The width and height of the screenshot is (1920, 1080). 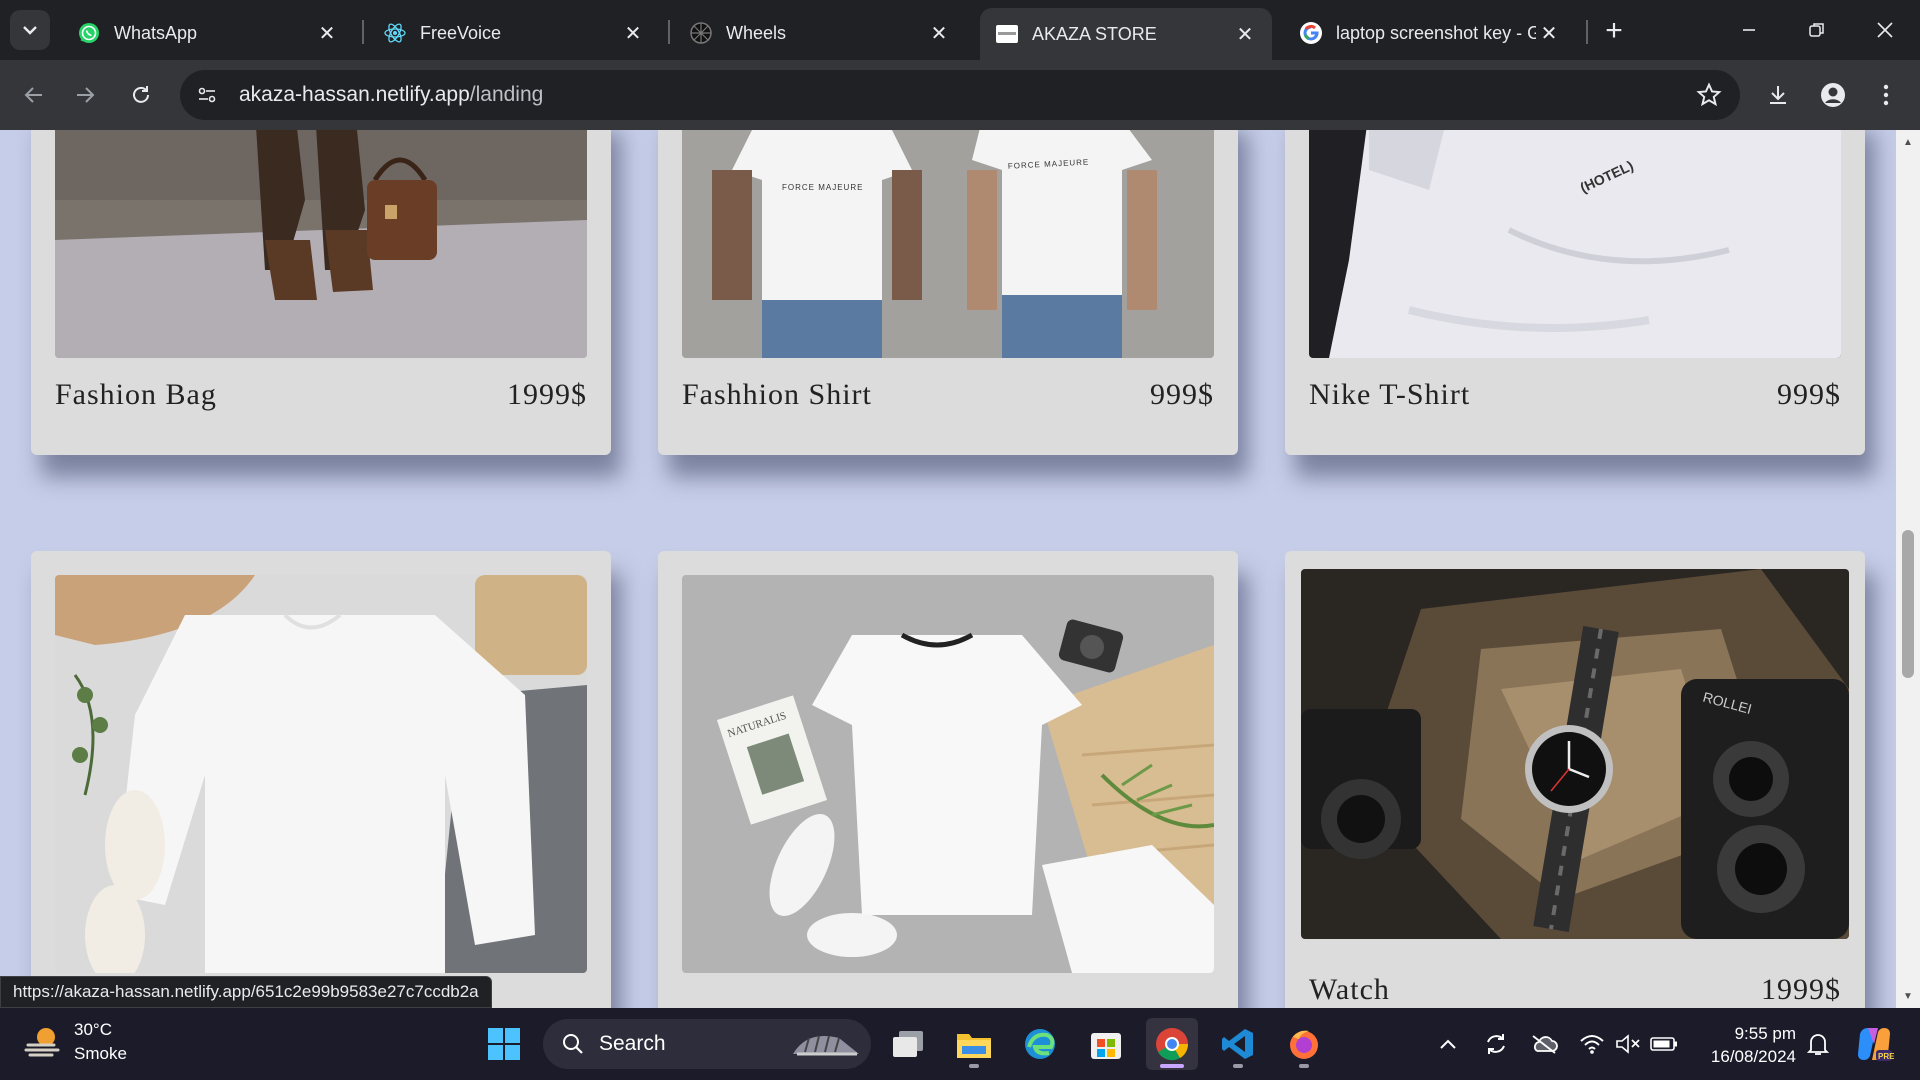 I want to click on back-button, so click(x=33, y=95).